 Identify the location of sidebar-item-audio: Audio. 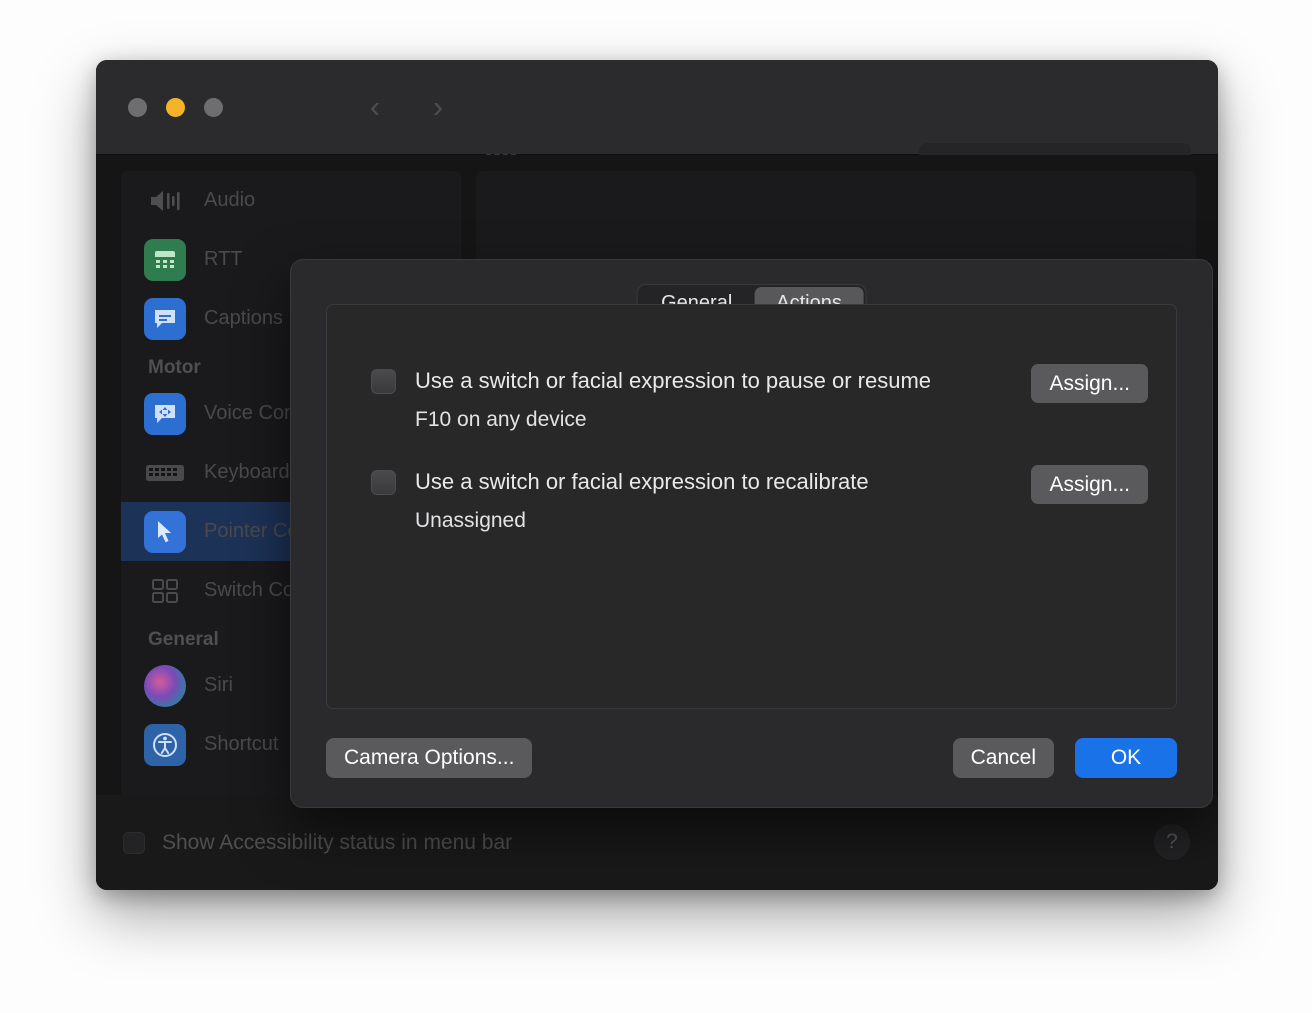
(291, 200).